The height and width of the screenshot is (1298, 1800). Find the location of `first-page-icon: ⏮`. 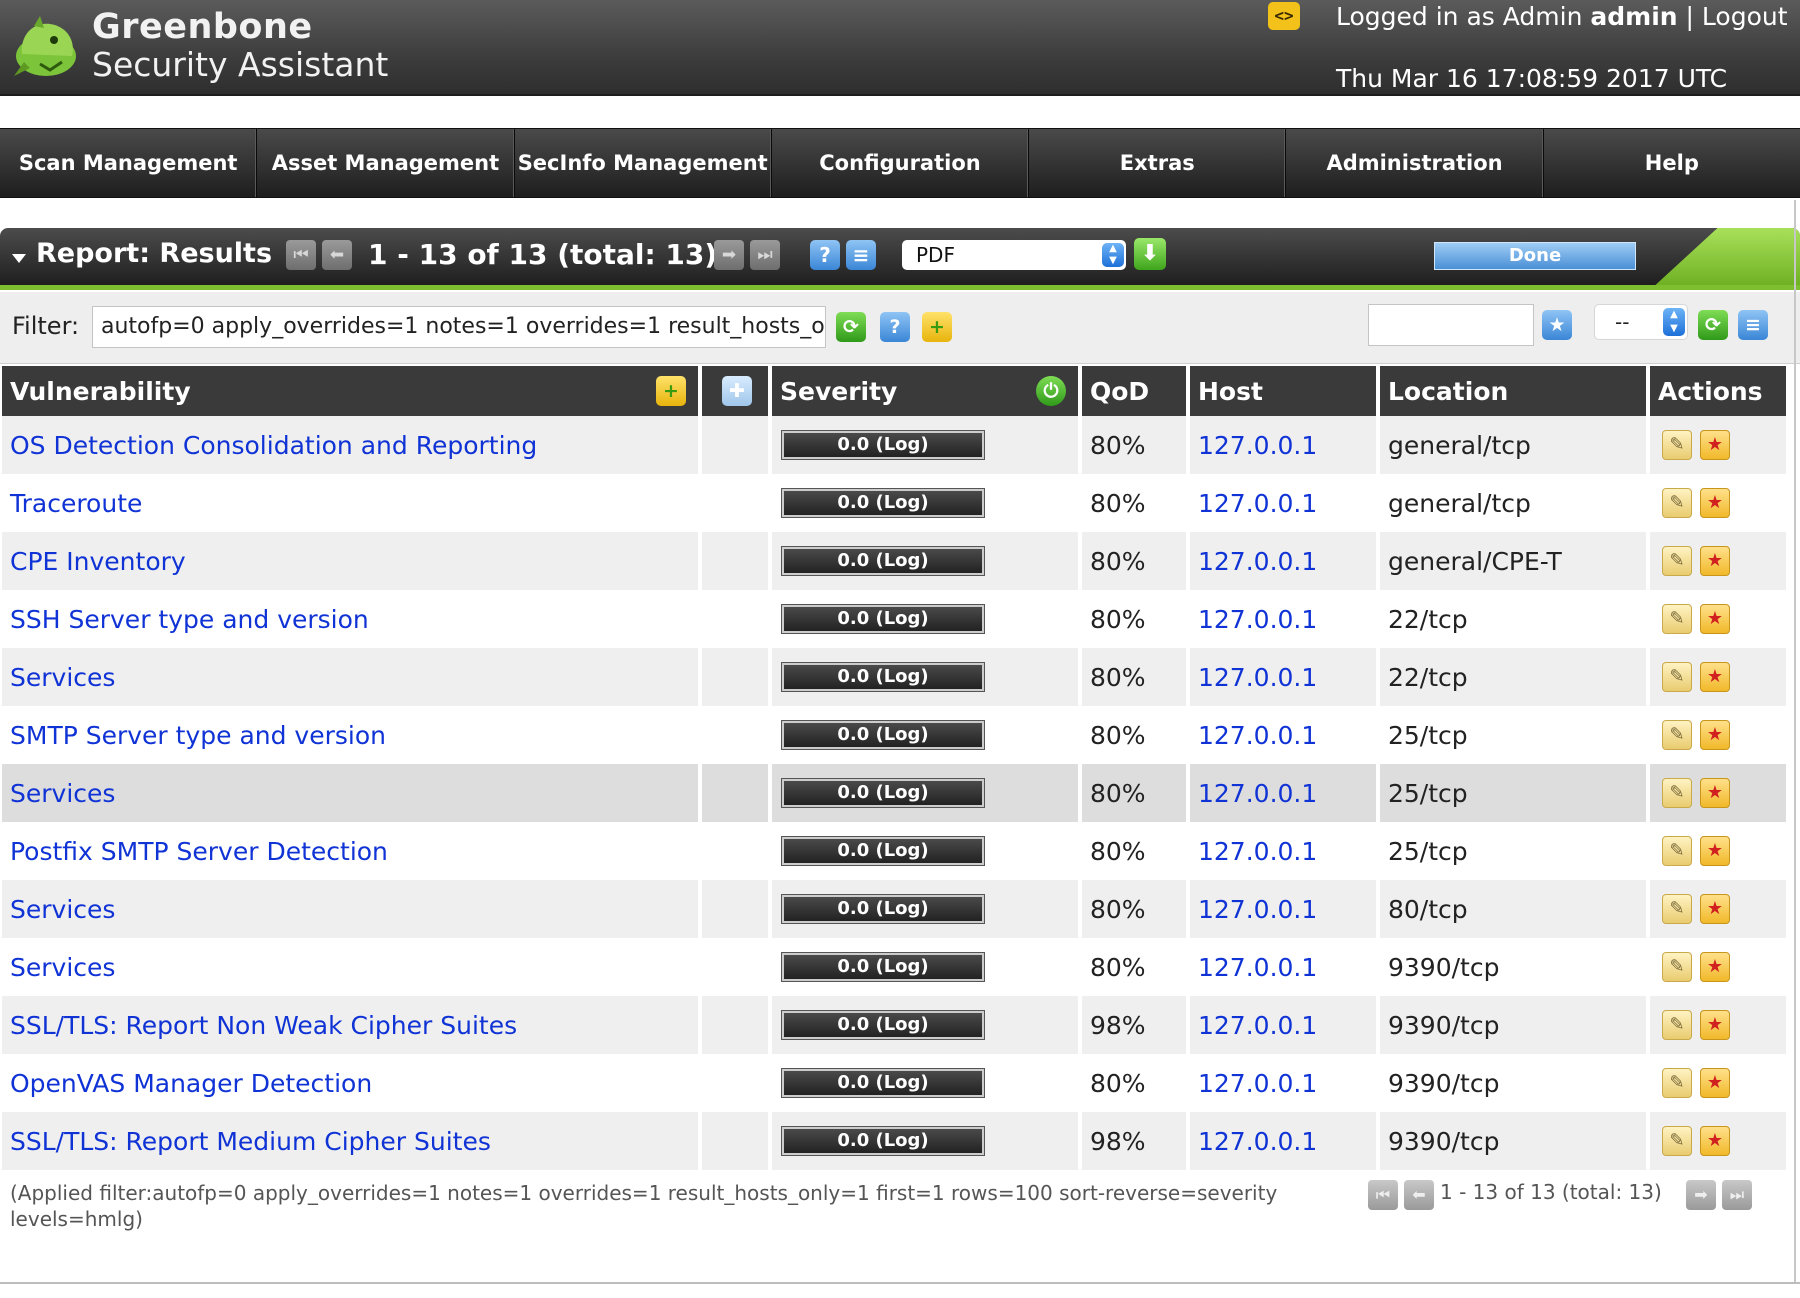

first-page-icon: ⏮ is located at coordinates (301, 255).